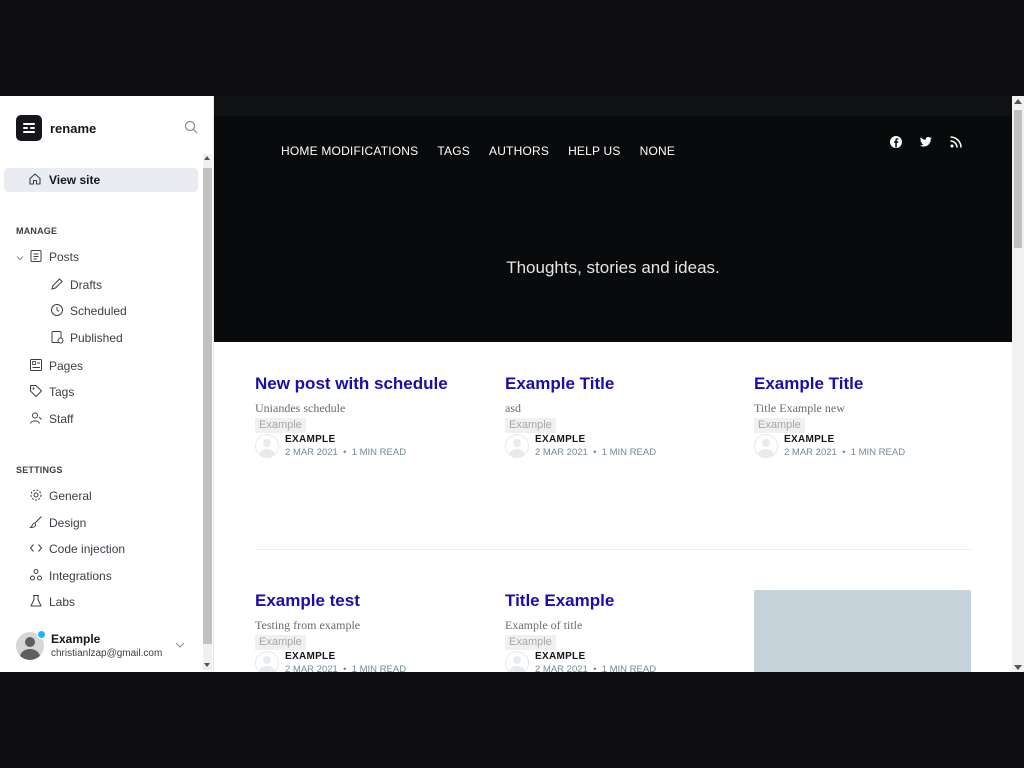  Describe the element at coordinates (349, 151) in the screenshot. I see `site-nav-link: HOME MODIFICATIONS` at that location.